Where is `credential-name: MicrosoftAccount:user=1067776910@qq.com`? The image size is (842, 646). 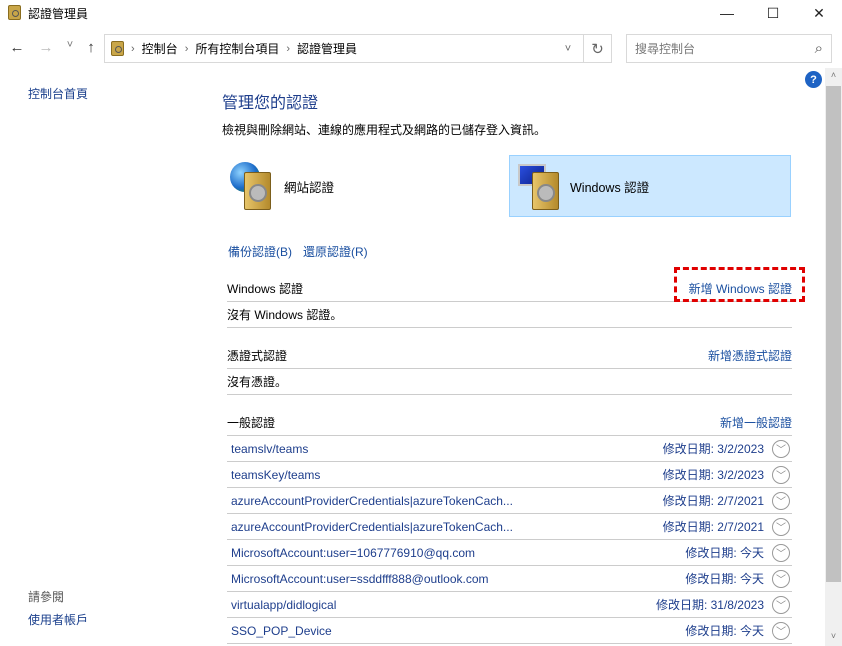 credential-name: MicrosoftAccount:user=1067776910@qq.com is located at coordinates (353, 552).